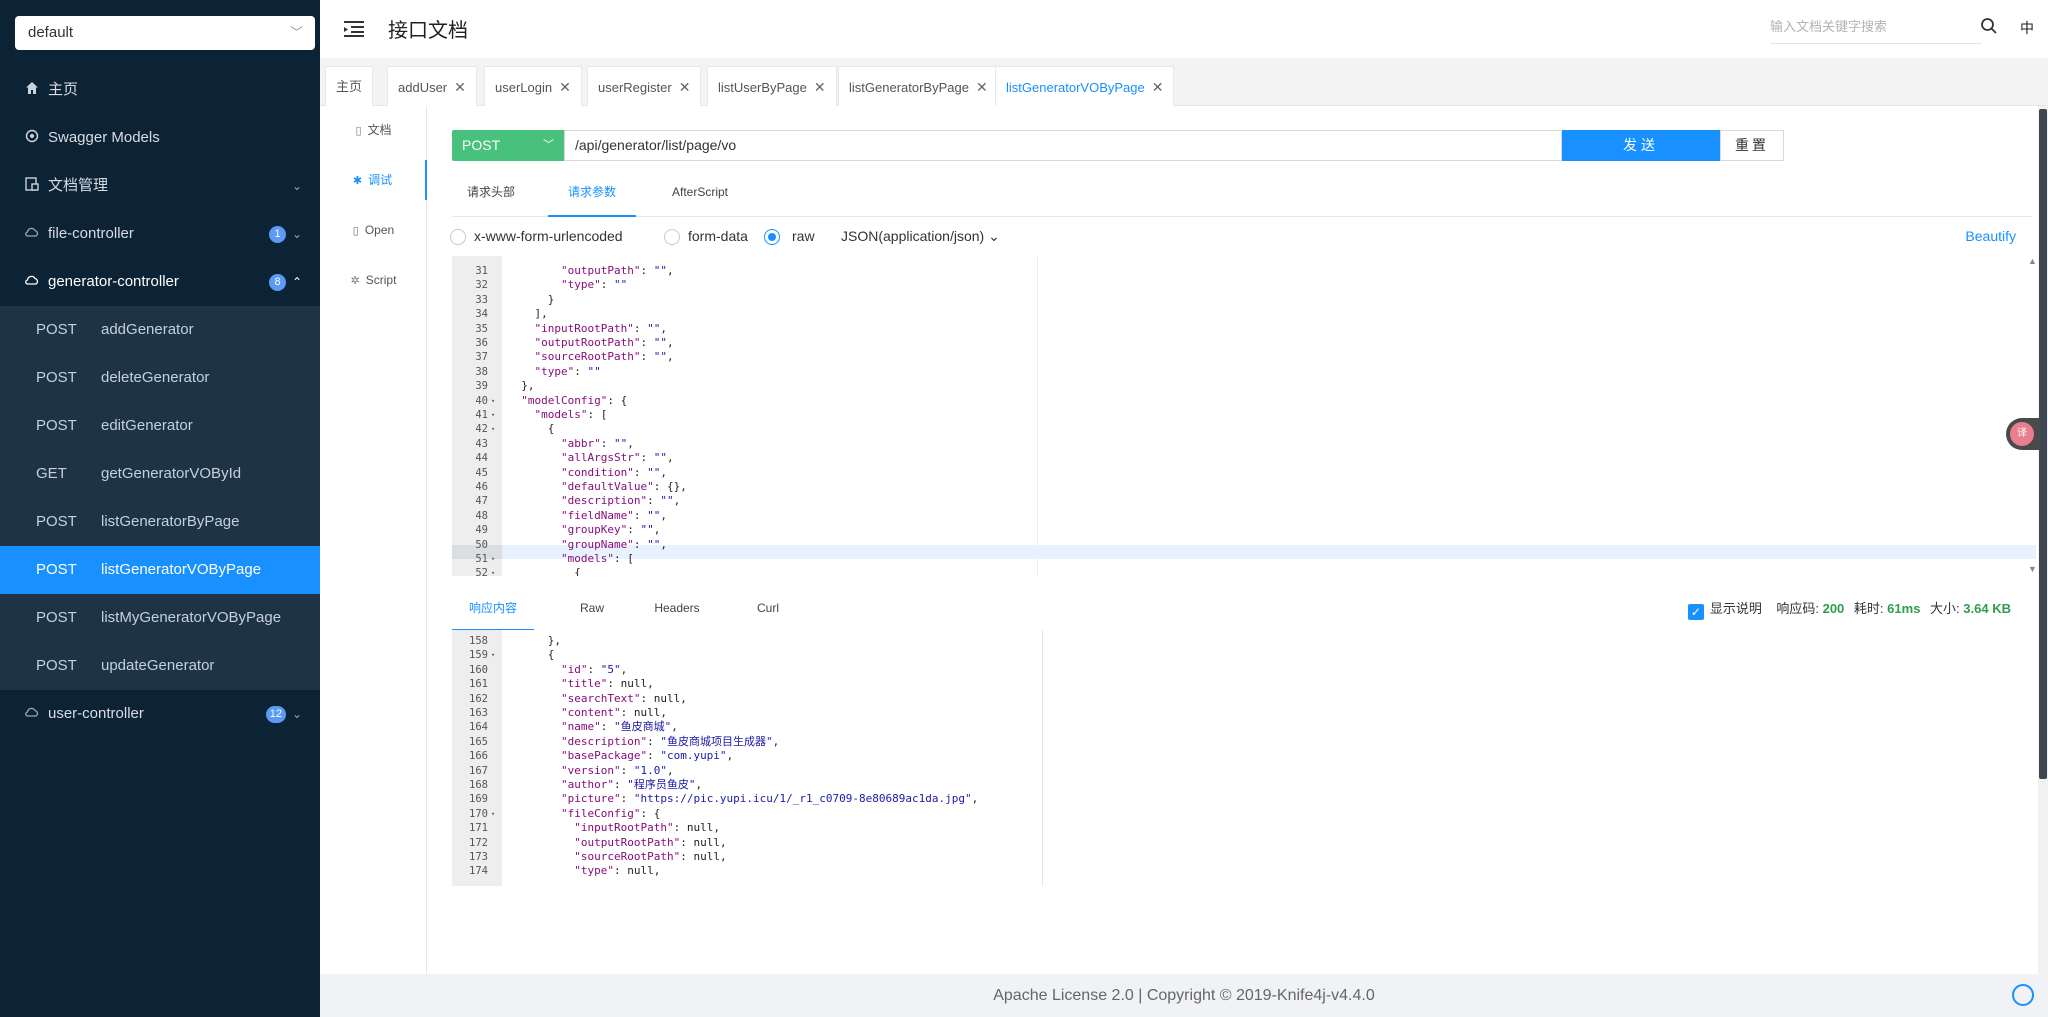 Image resolution: width=2048 pixels, height=1017 pixels. I want to click on endpoint-update-generator: POST updateGenerator, so click(160, 666).